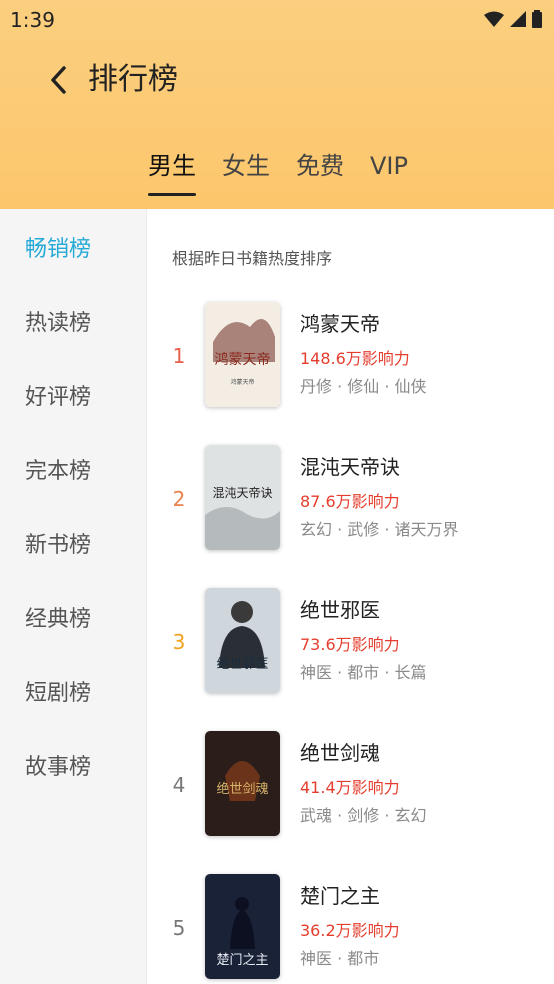 Image resolution: width=554 pixels, height=984 pixels. I want to click on book-tags: 武魂 · 剑修 · 玄幻, so click(363, 815).